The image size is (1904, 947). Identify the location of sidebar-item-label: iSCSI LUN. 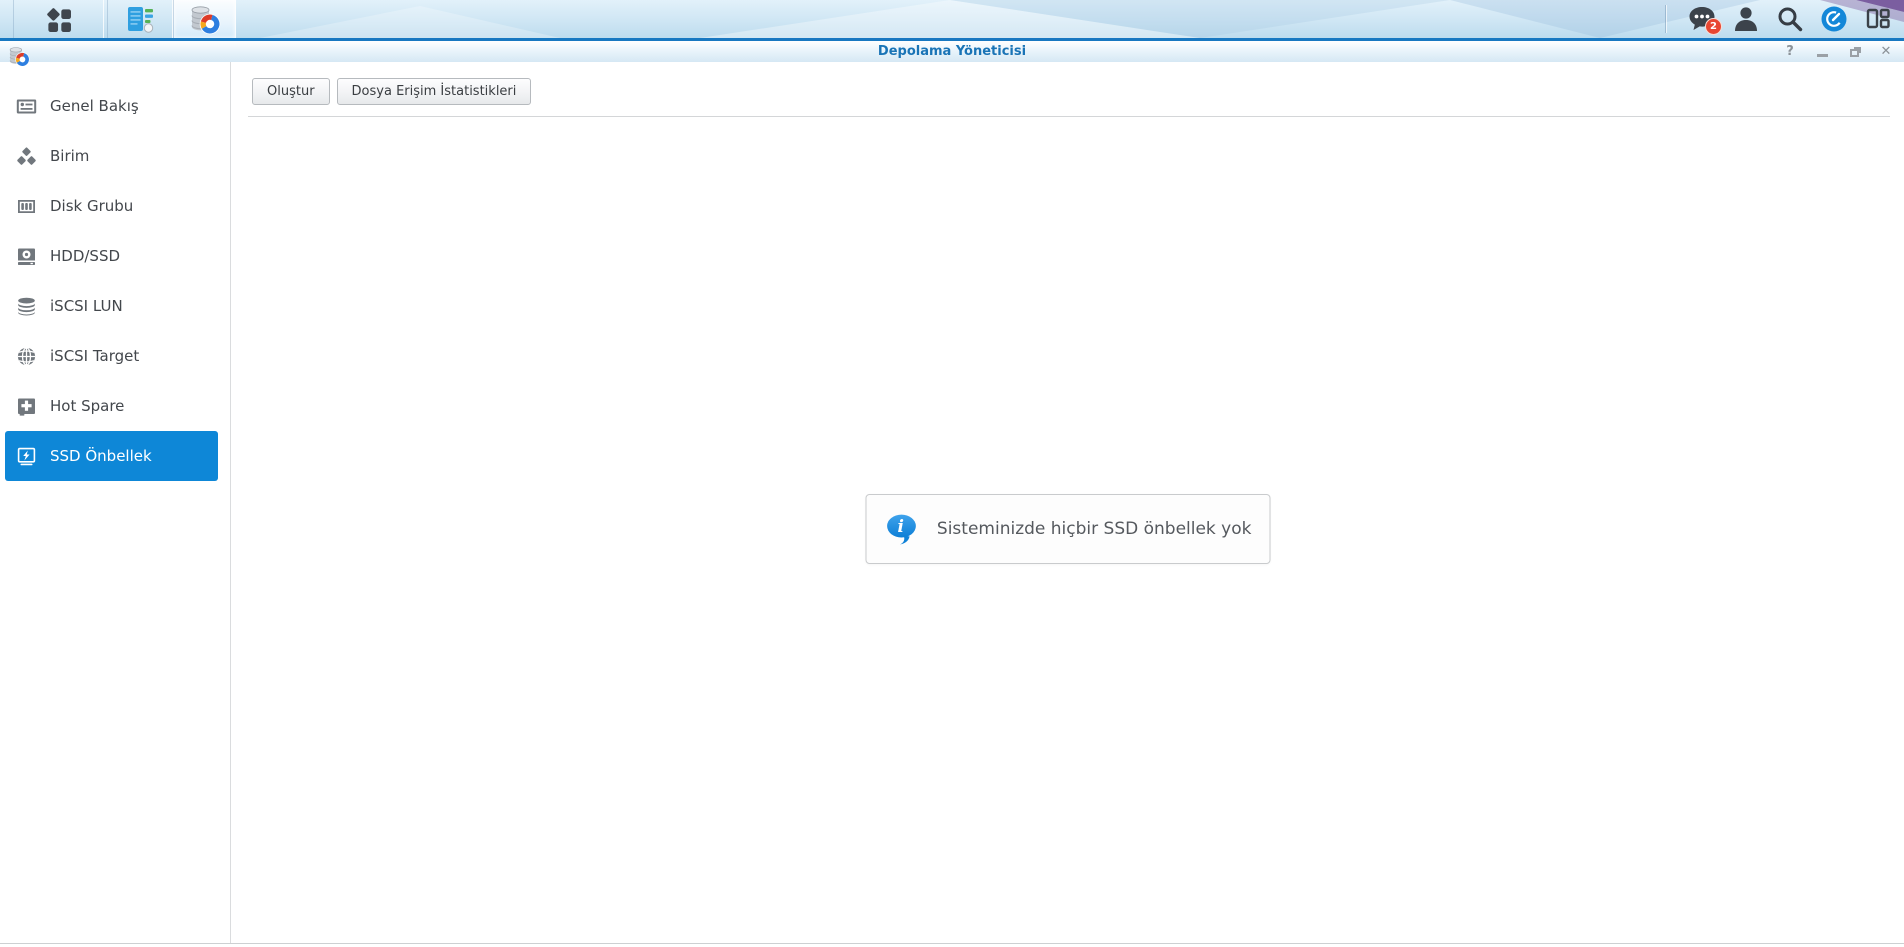
(86, 306).